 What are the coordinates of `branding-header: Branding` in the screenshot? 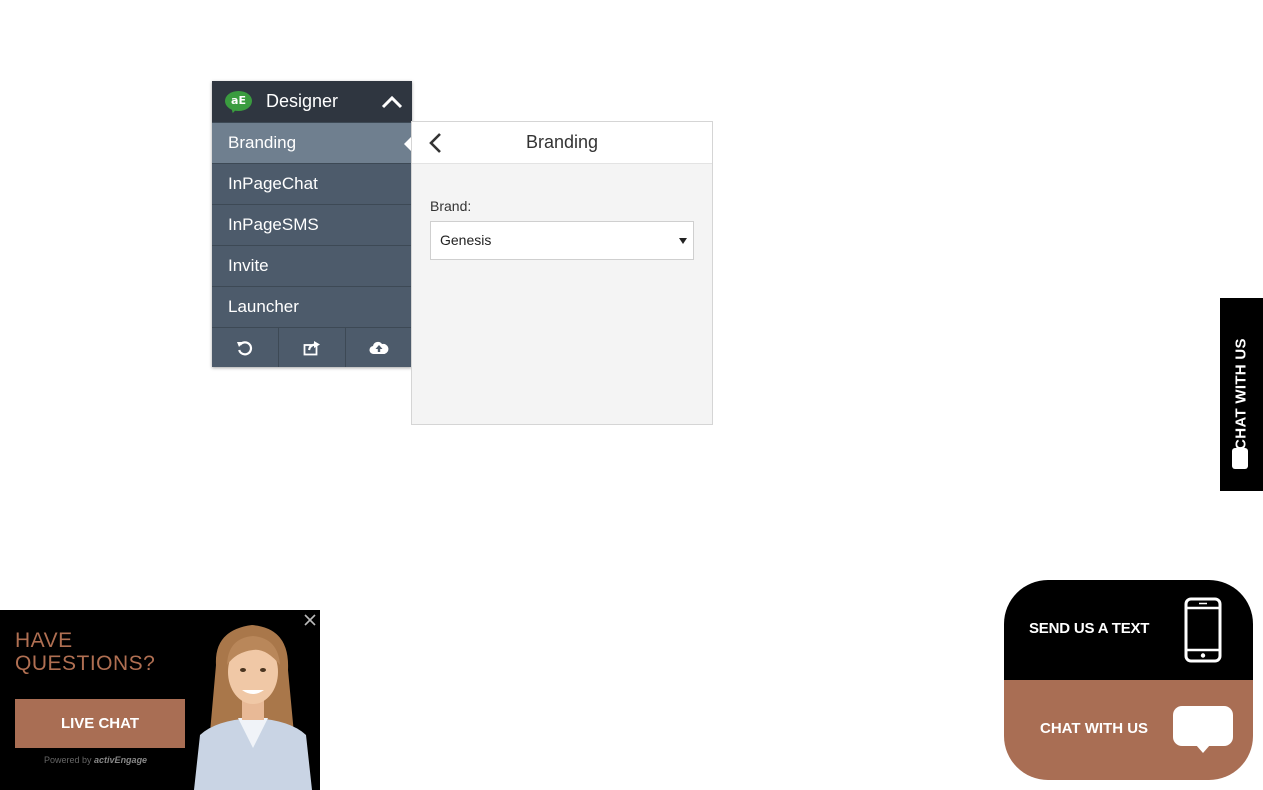 It's located at (562, 143).